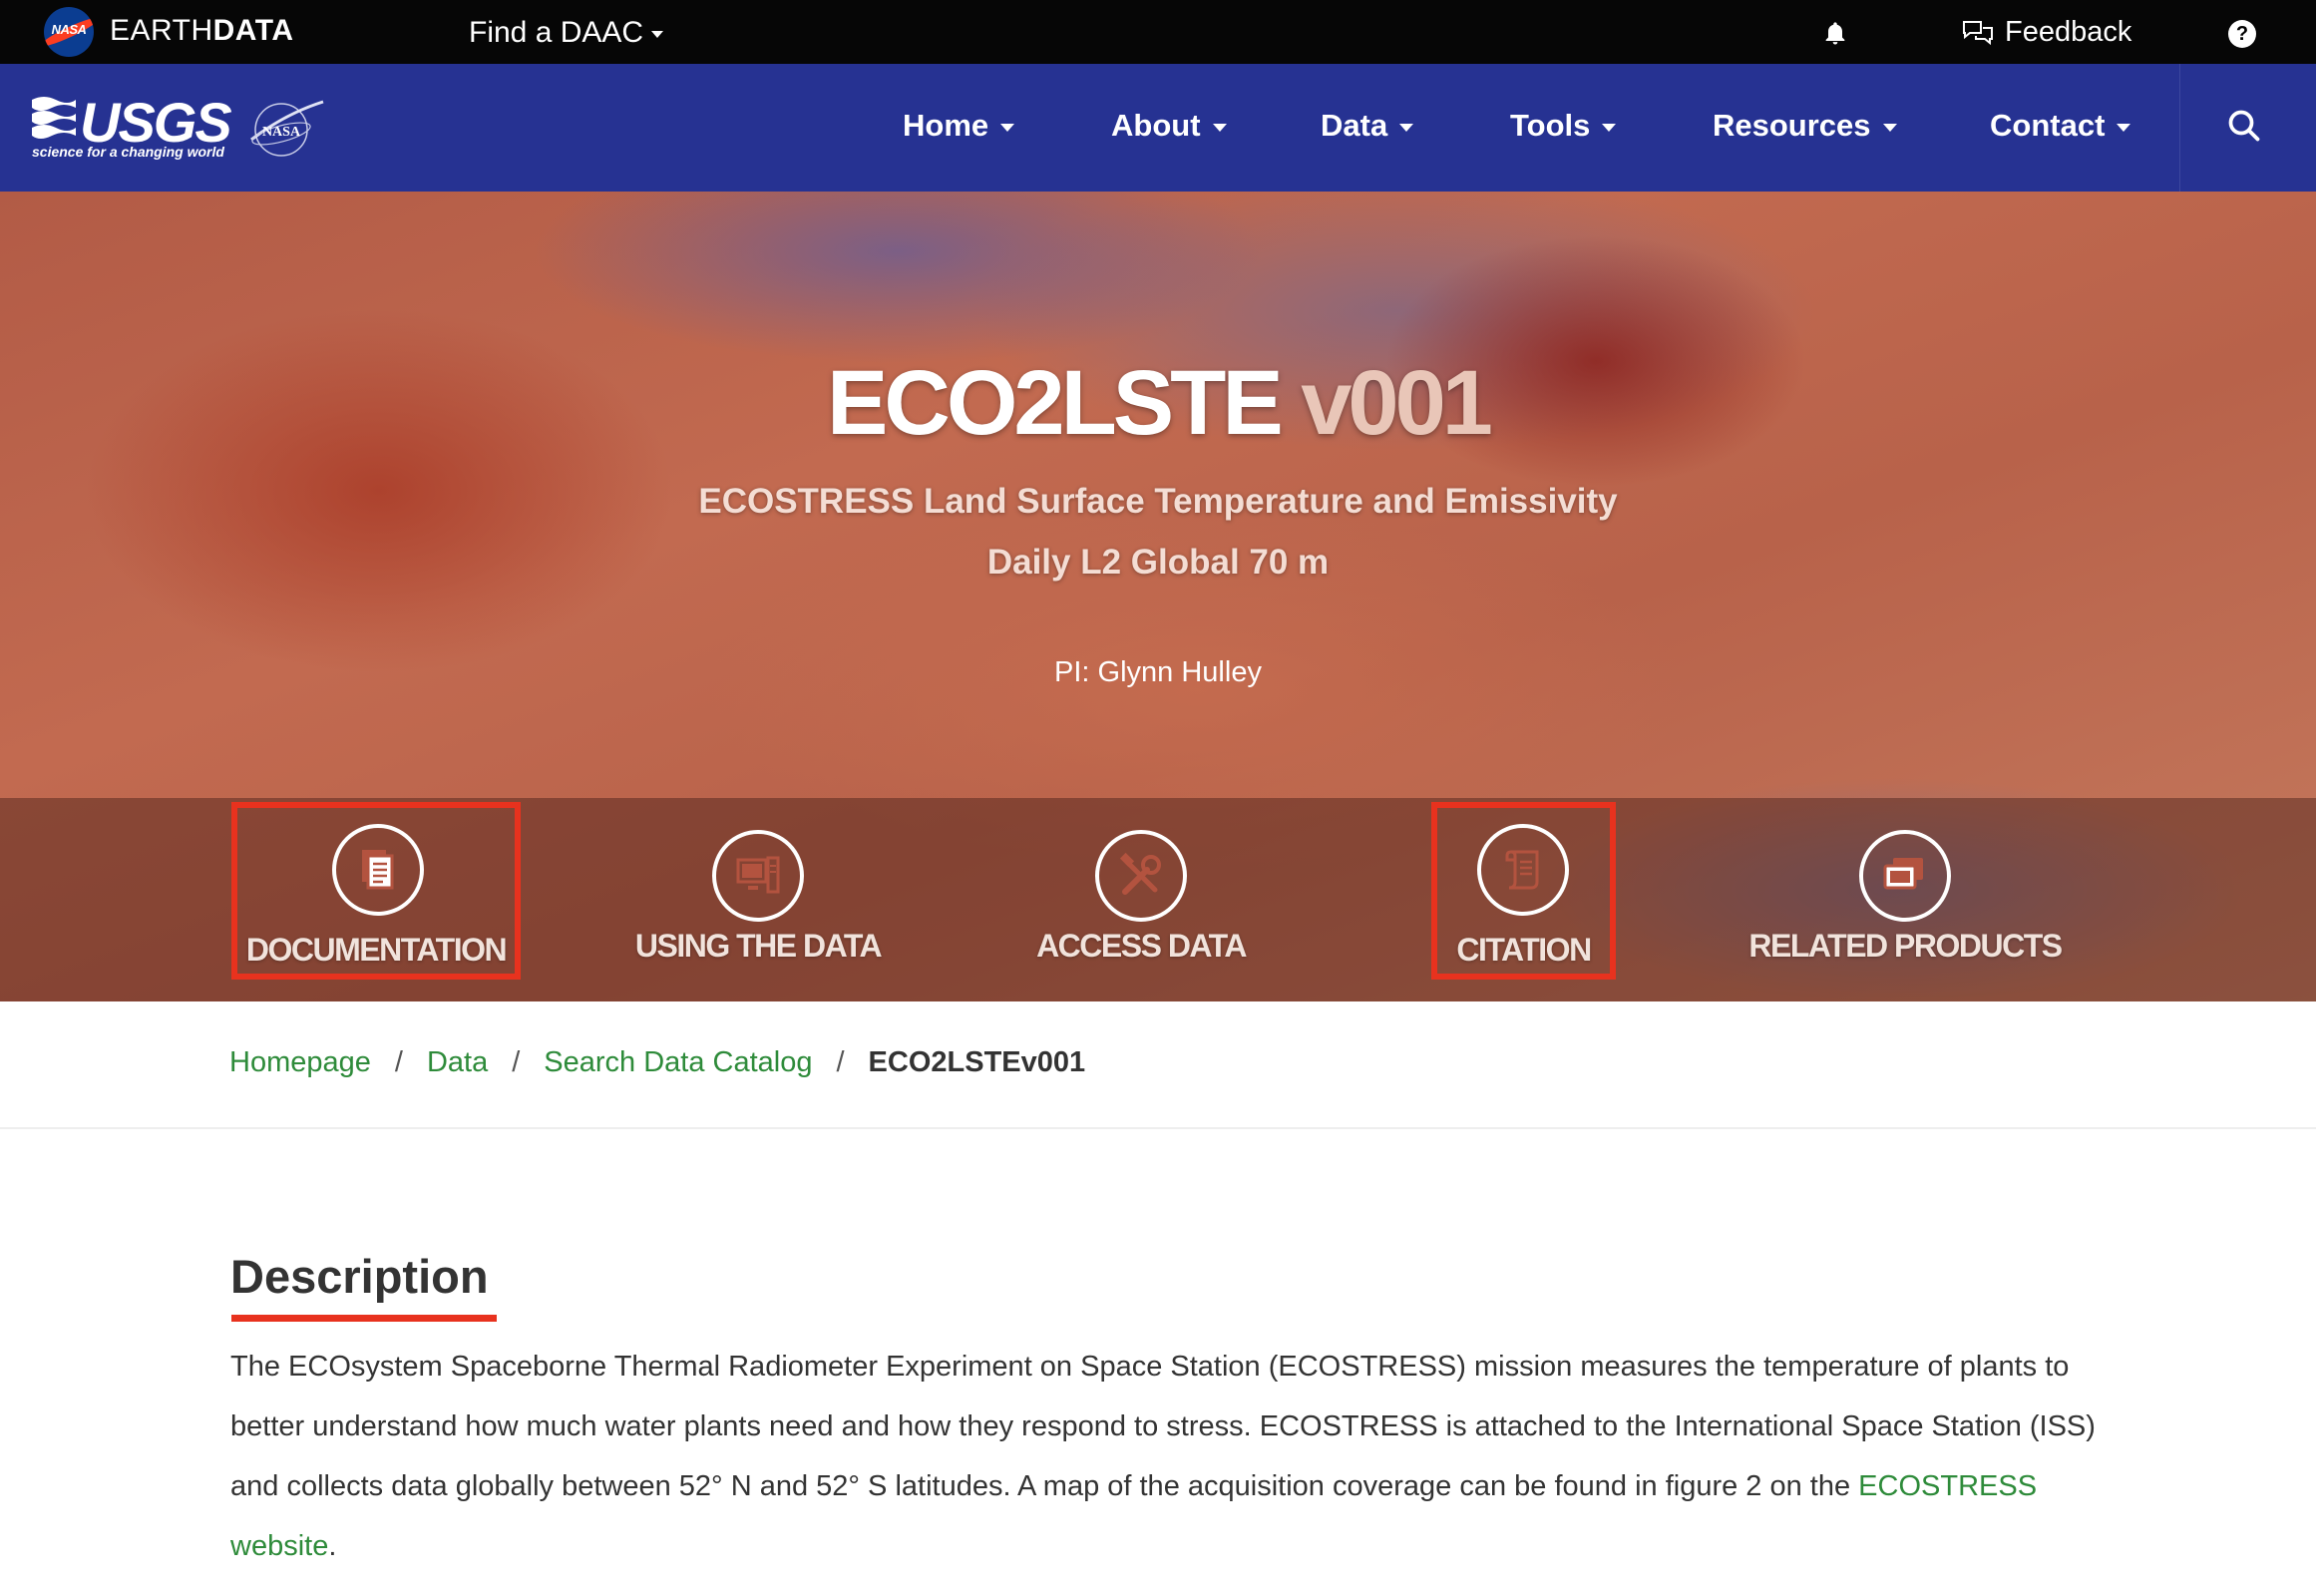  I want to click on breadcrumb-current: ECO2LSTEv001, so click(977, 1062).